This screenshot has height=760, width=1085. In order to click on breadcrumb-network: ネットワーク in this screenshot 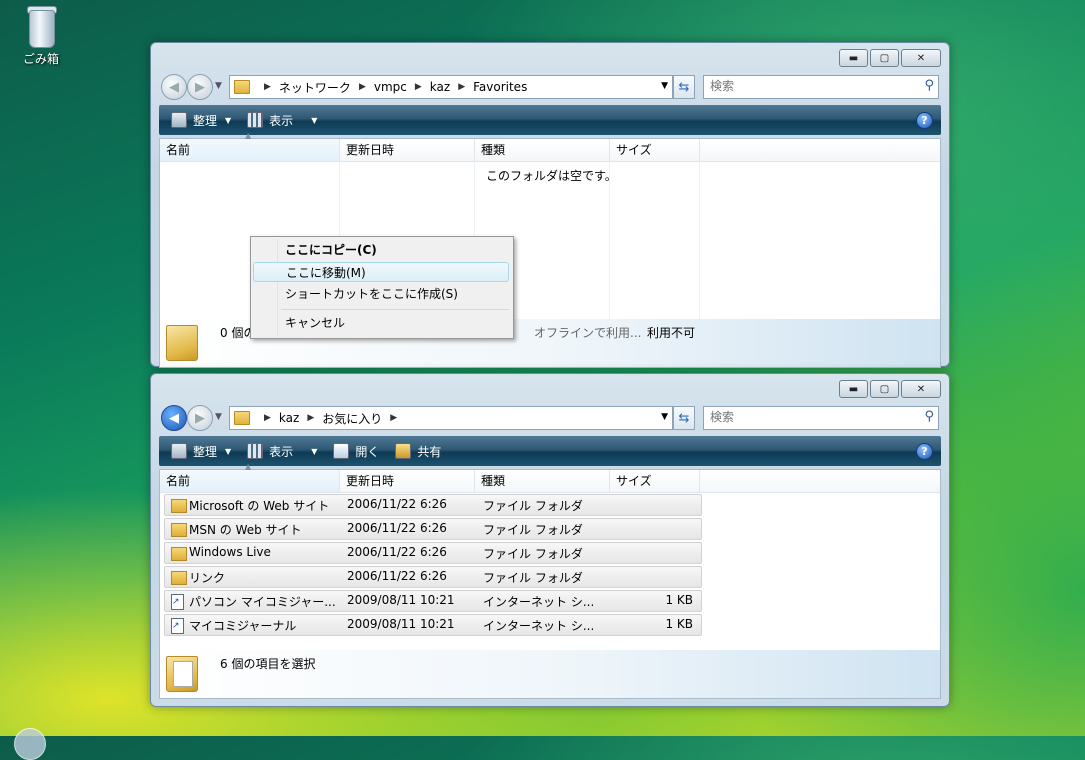, I will do `click(315, 87)`.